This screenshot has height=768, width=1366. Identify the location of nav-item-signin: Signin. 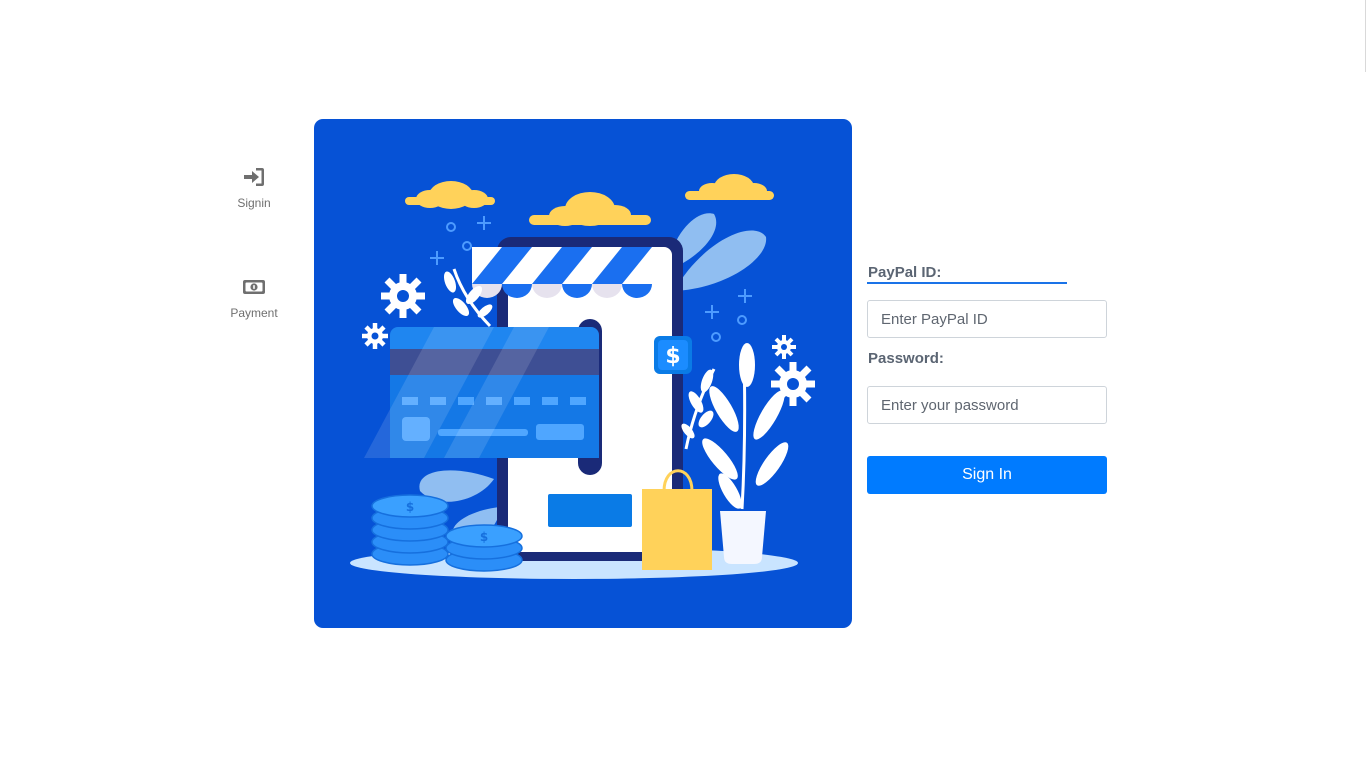
(254, 196).